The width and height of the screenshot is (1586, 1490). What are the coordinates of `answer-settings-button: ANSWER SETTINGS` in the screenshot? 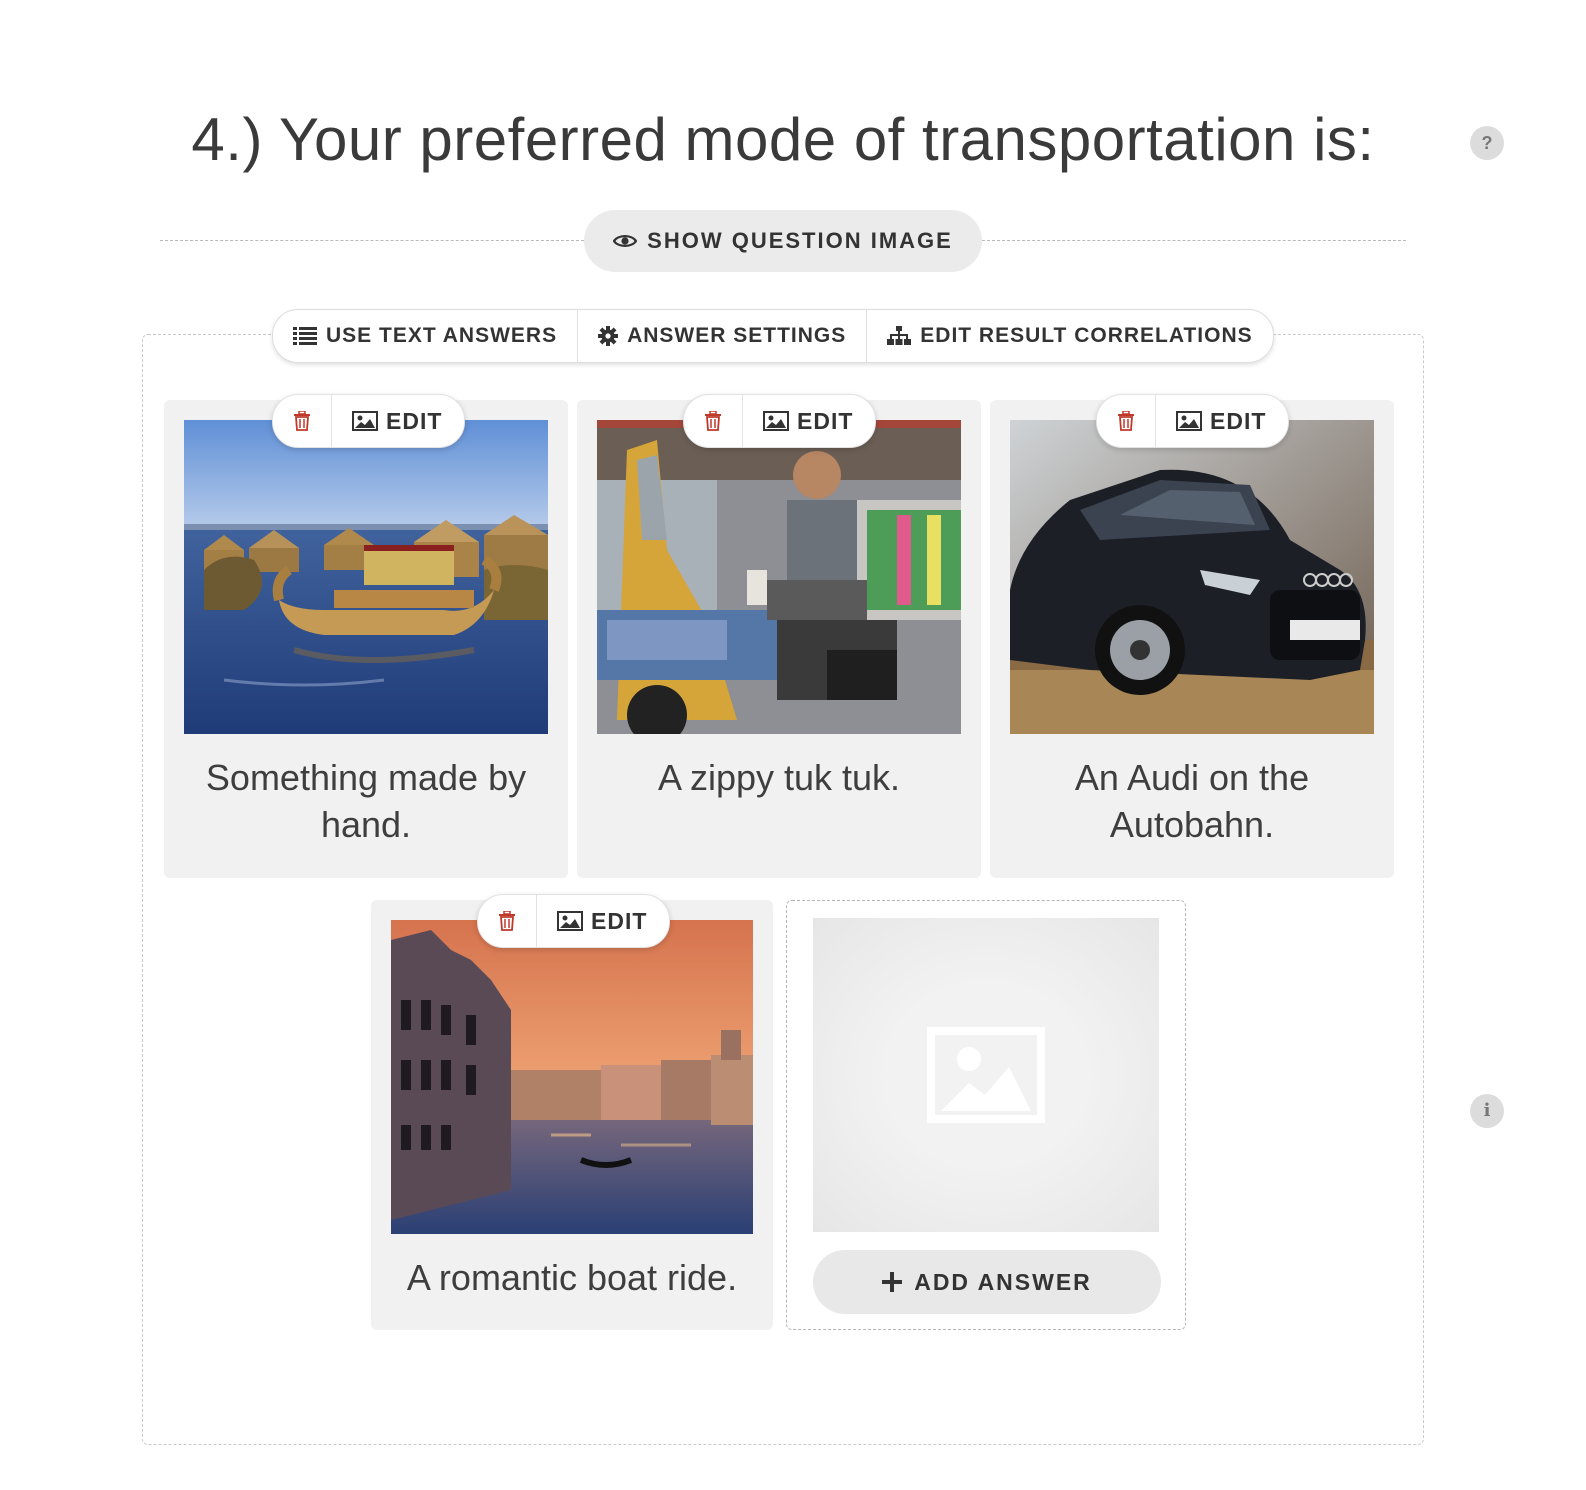 It's located at (723, 336).